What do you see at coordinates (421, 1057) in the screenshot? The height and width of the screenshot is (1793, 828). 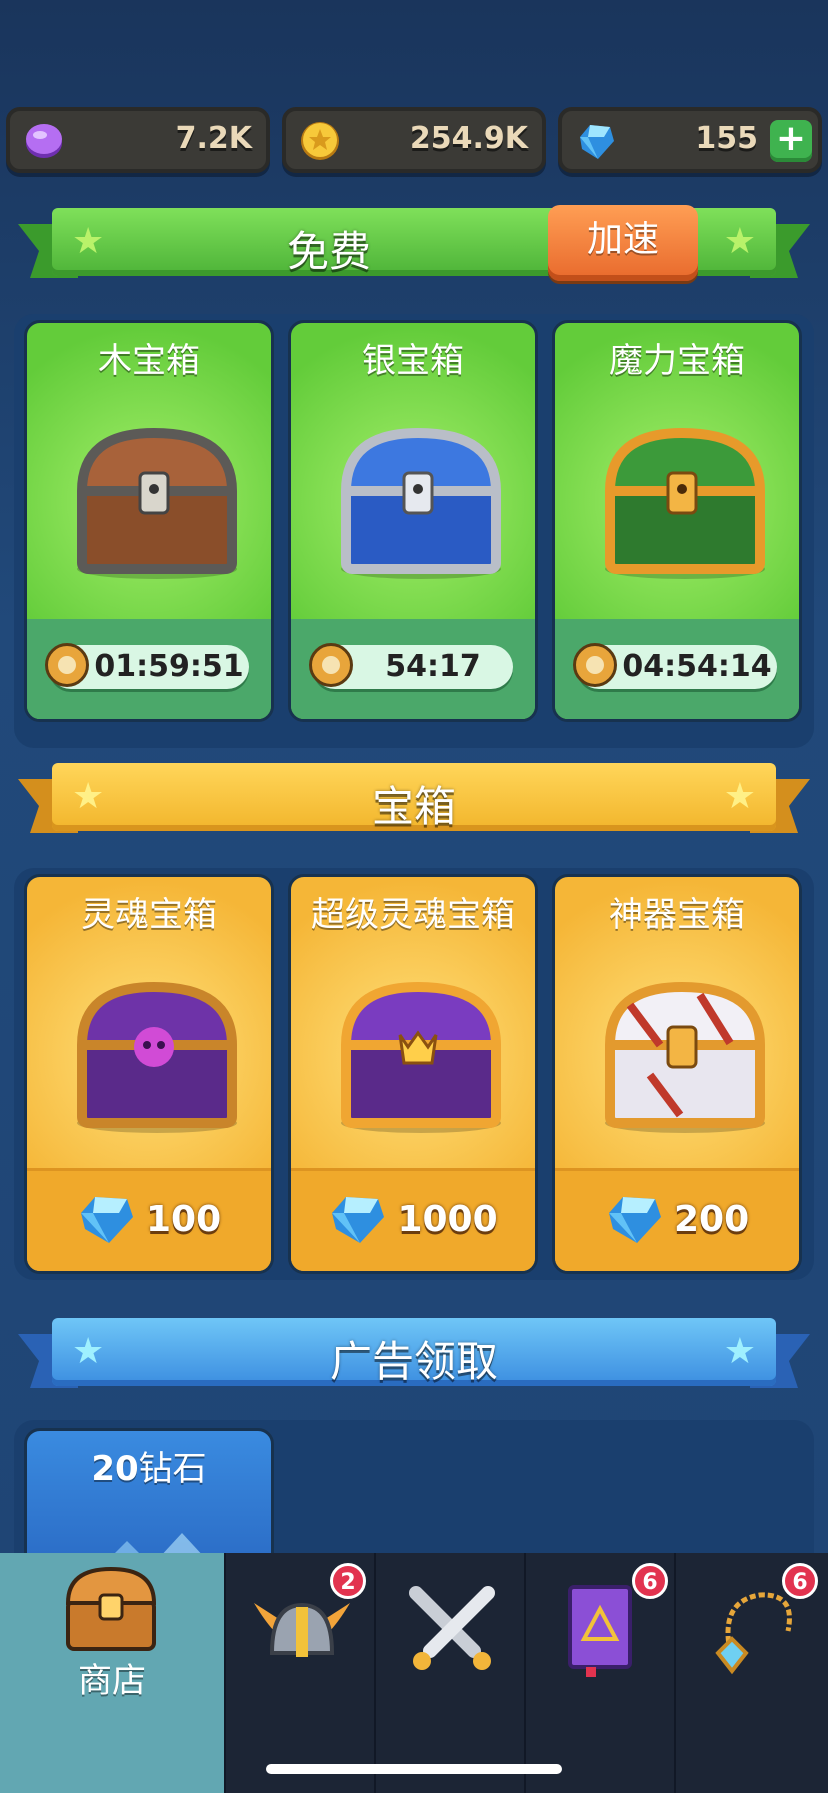 I see `super-soul-chest-icon` at bounding box center [421, 1057].